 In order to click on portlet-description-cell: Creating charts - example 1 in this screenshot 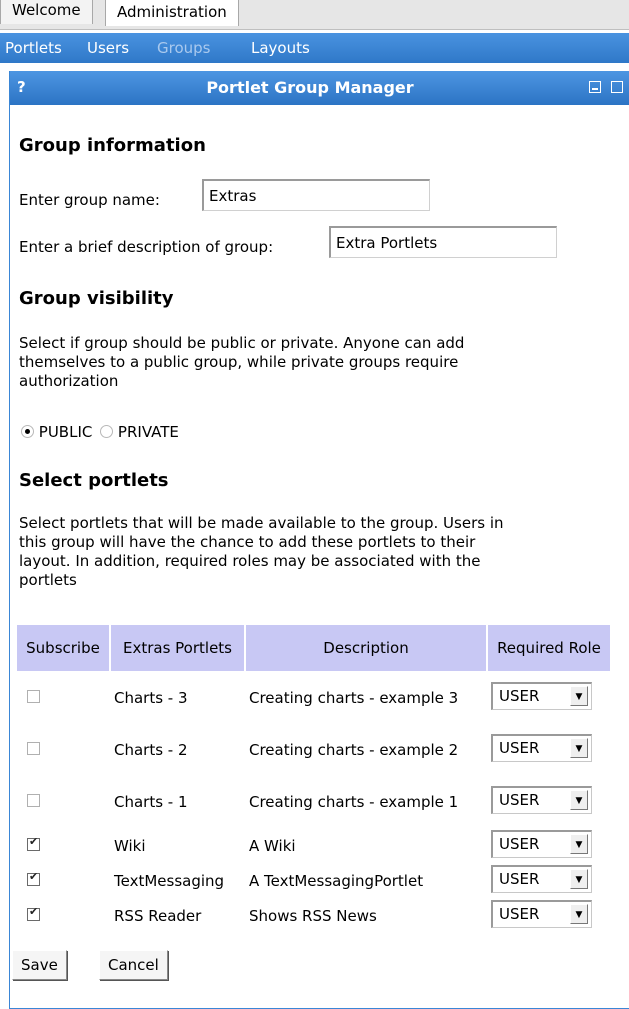, I will do `click(354, 801)`.